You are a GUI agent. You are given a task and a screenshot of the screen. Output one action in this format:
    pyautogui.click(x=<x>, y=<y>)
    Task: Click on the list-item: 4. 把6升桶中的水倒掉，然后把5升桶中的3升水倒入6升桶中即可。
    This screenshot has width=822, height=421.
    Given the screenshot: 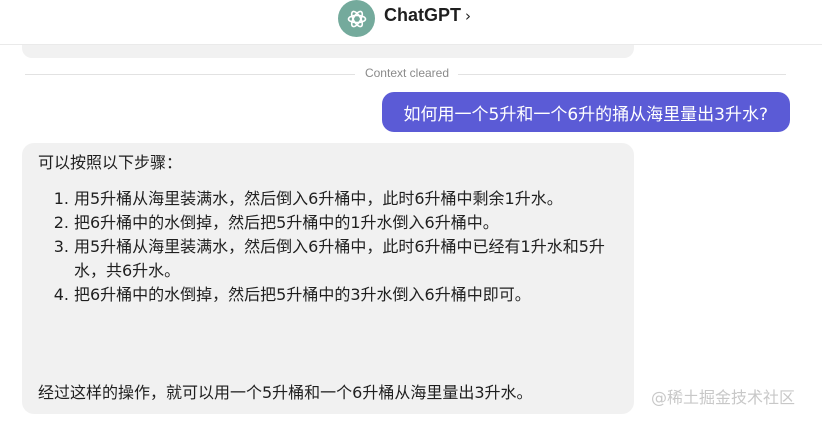 What is the action you would take?
    pyautogui.click(x=329, y=295)
    